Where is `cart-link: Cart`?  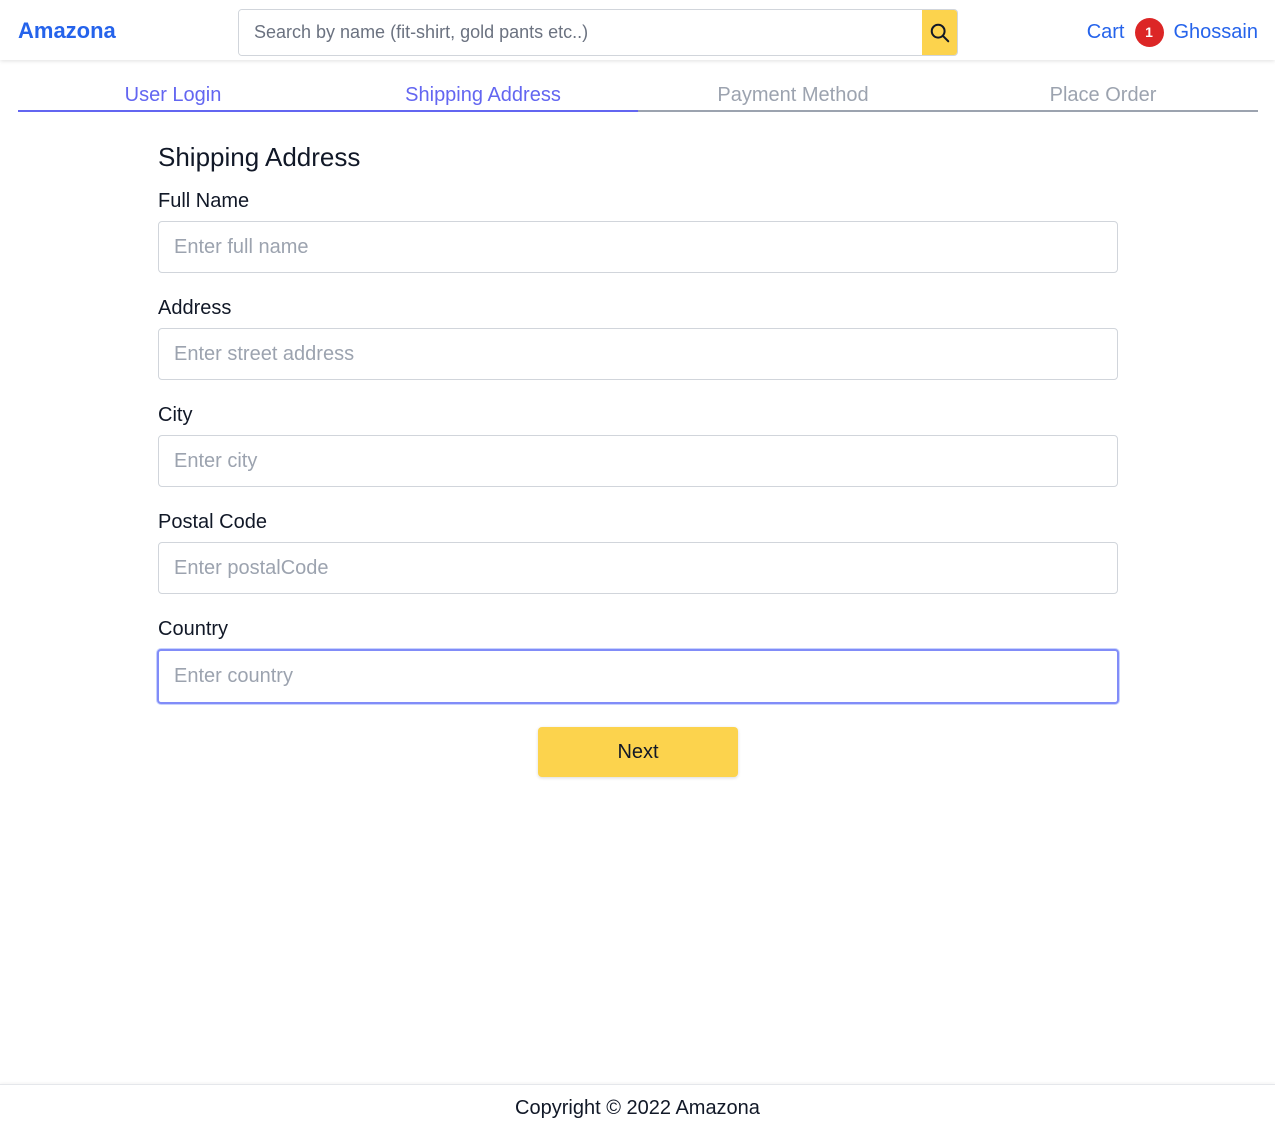
cart-link: Cart is located at coordinates (1106, 32).